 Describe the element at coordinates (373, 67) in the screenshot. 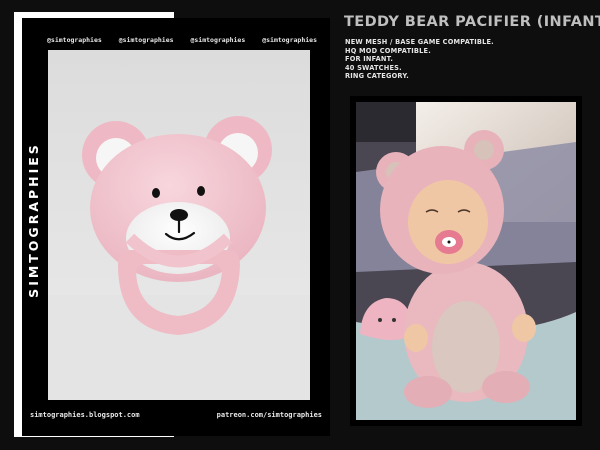

I see `feature-item: 40 SWATCHES.` at that location.